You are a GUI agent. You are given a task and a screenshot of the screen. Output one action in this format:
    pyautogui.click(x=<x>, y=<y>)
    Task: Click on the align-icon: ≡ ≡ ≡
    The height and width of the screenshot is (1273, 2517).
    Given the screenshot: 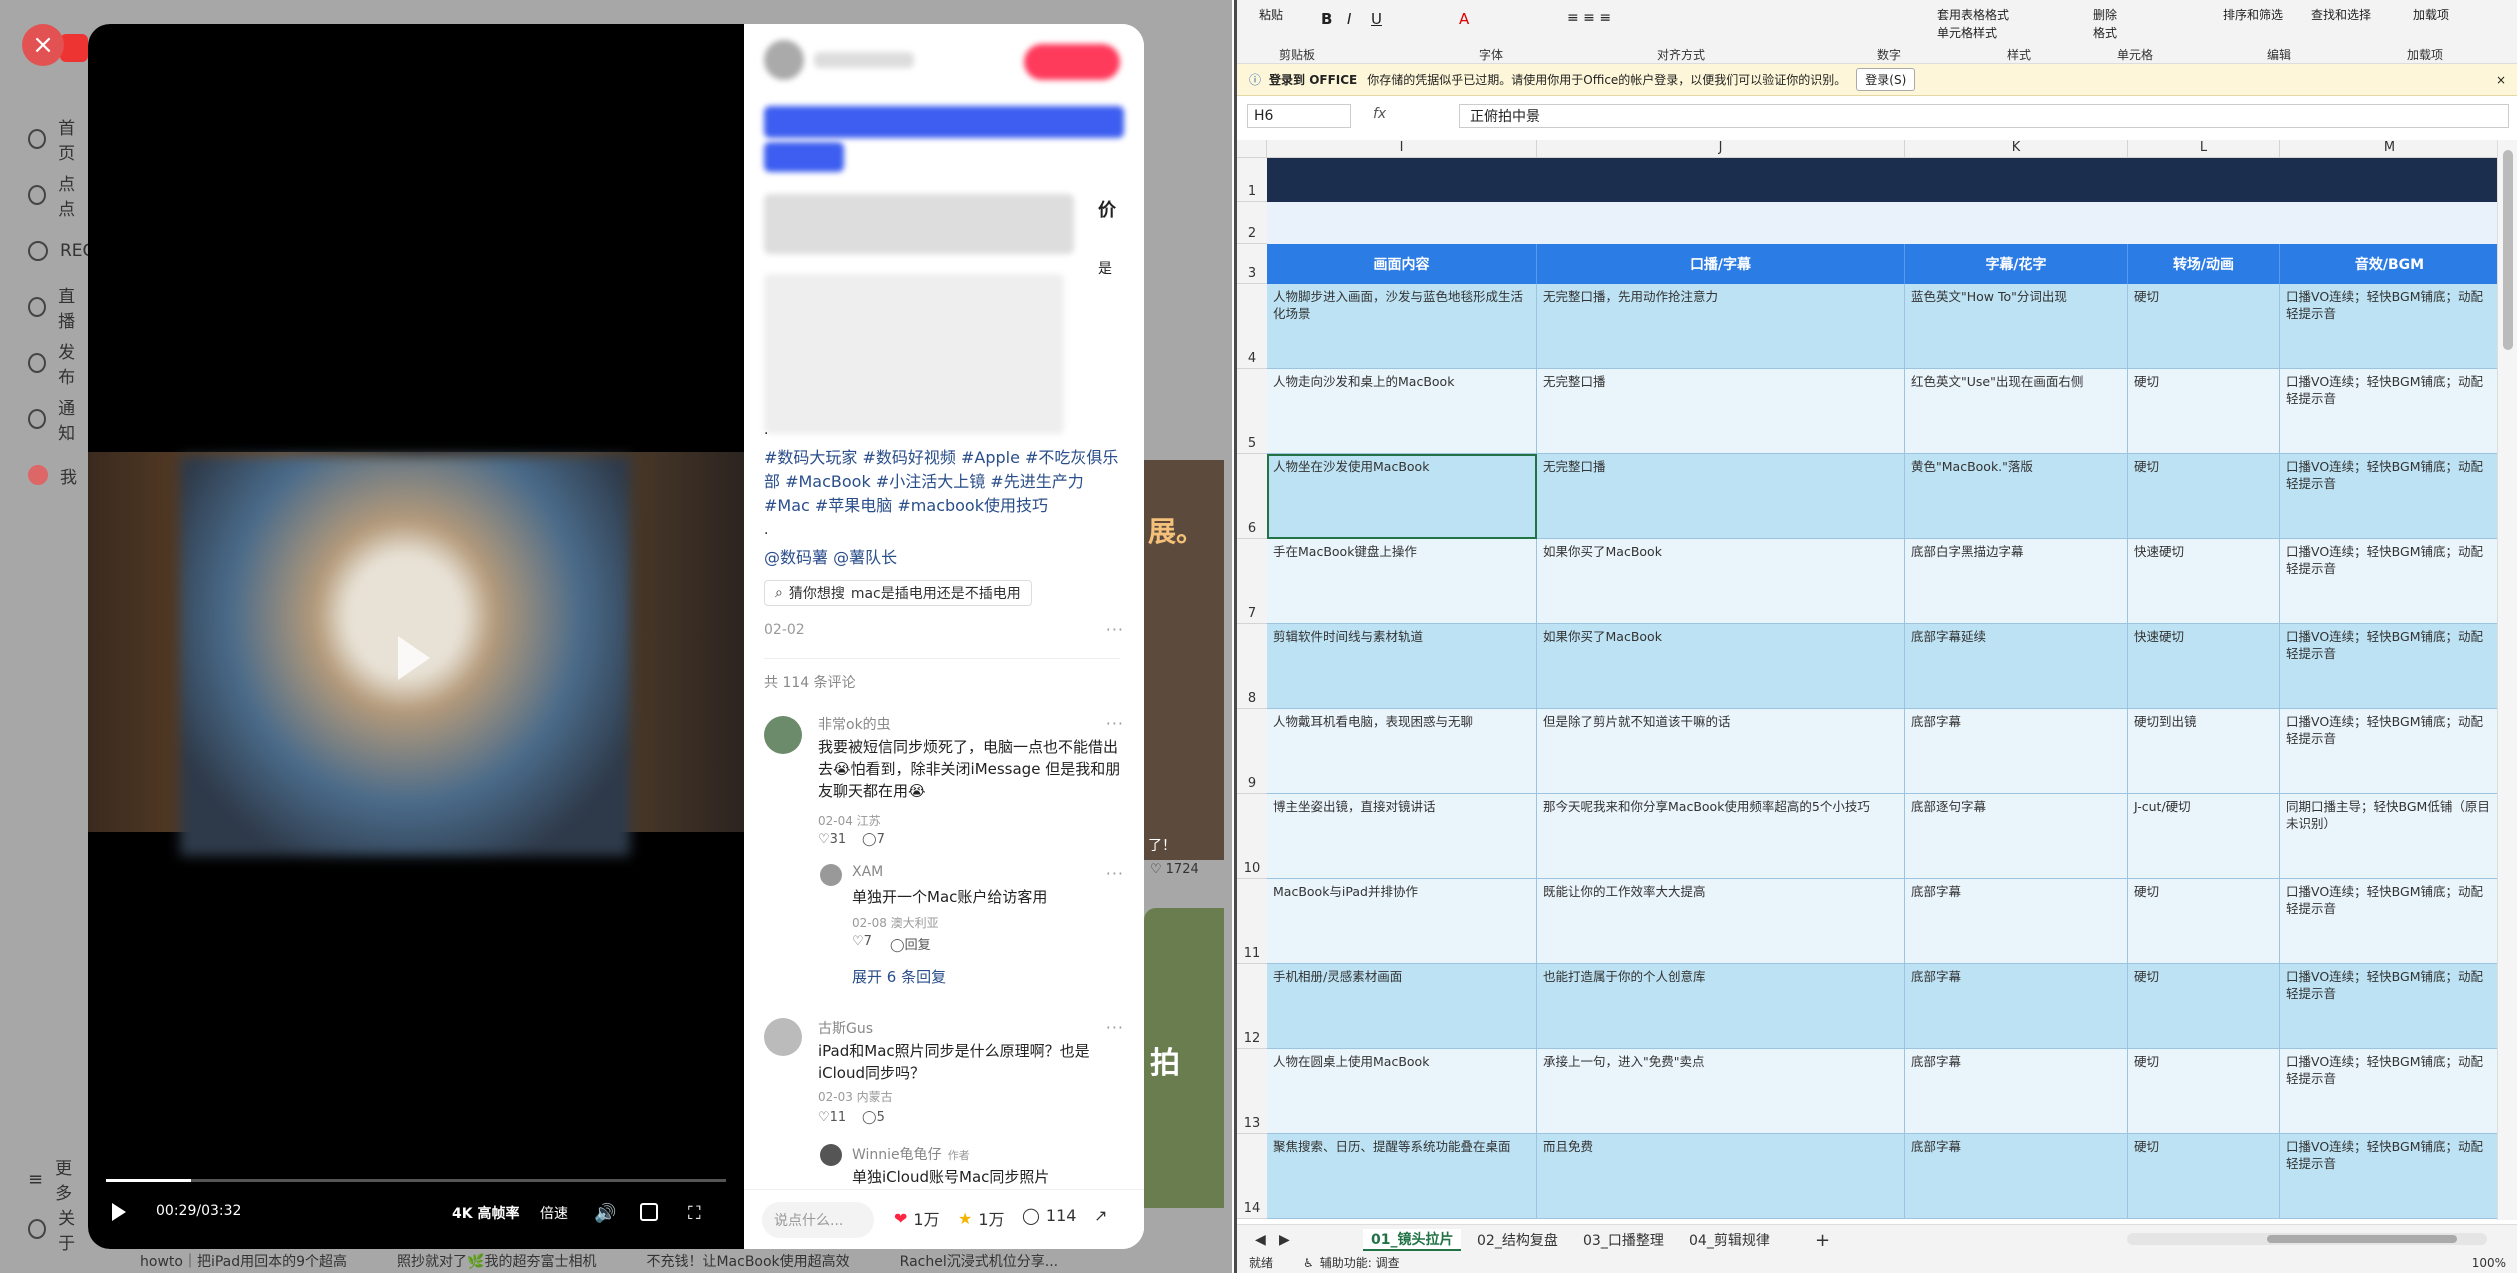 What is the action you would take?
    pyautogui.click(x=1589, y=18)
    